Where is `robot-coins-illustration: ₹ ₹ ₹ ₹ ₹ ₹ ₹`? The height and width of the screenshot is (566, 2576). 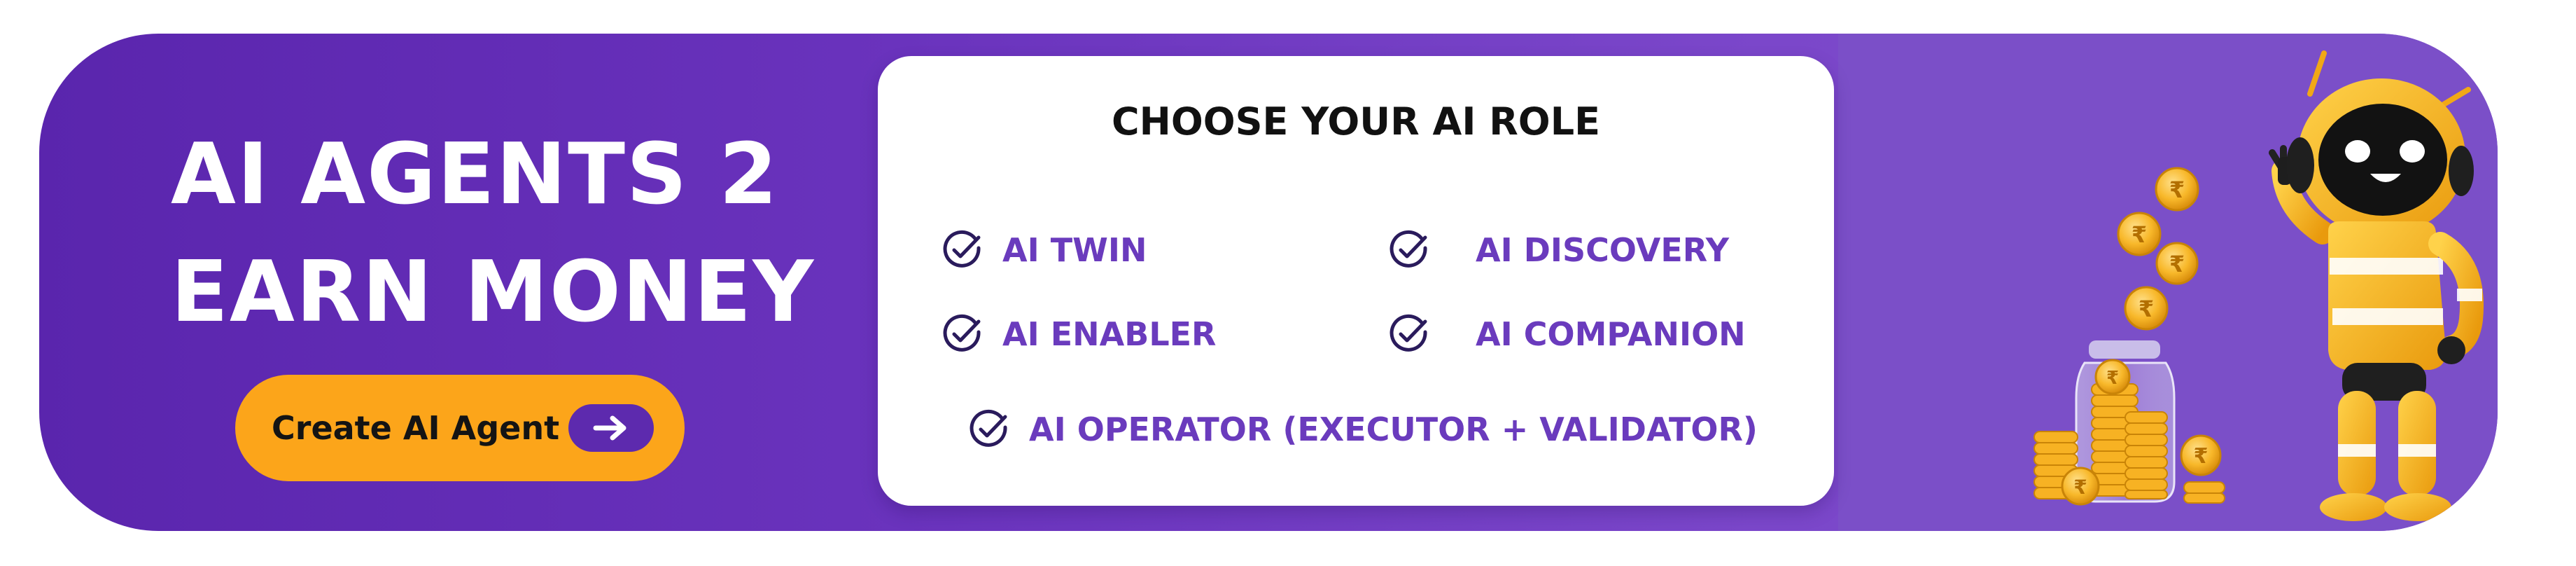
robot-coins-illustration: ₹ ₹ ₹ ₹ ₹ ₹ ₹ is located at coordinates (2258, 285).